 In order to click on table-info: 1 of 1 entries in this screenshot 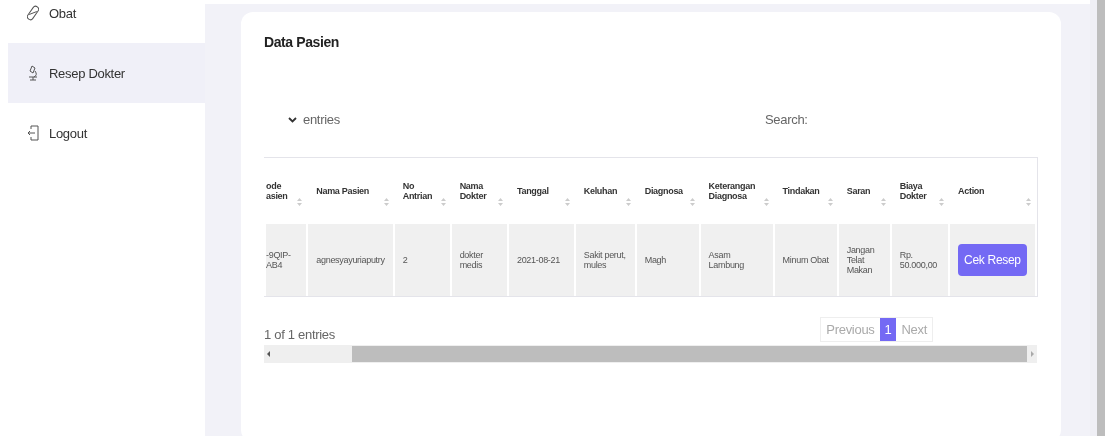, I will do `click(299, 334)`.